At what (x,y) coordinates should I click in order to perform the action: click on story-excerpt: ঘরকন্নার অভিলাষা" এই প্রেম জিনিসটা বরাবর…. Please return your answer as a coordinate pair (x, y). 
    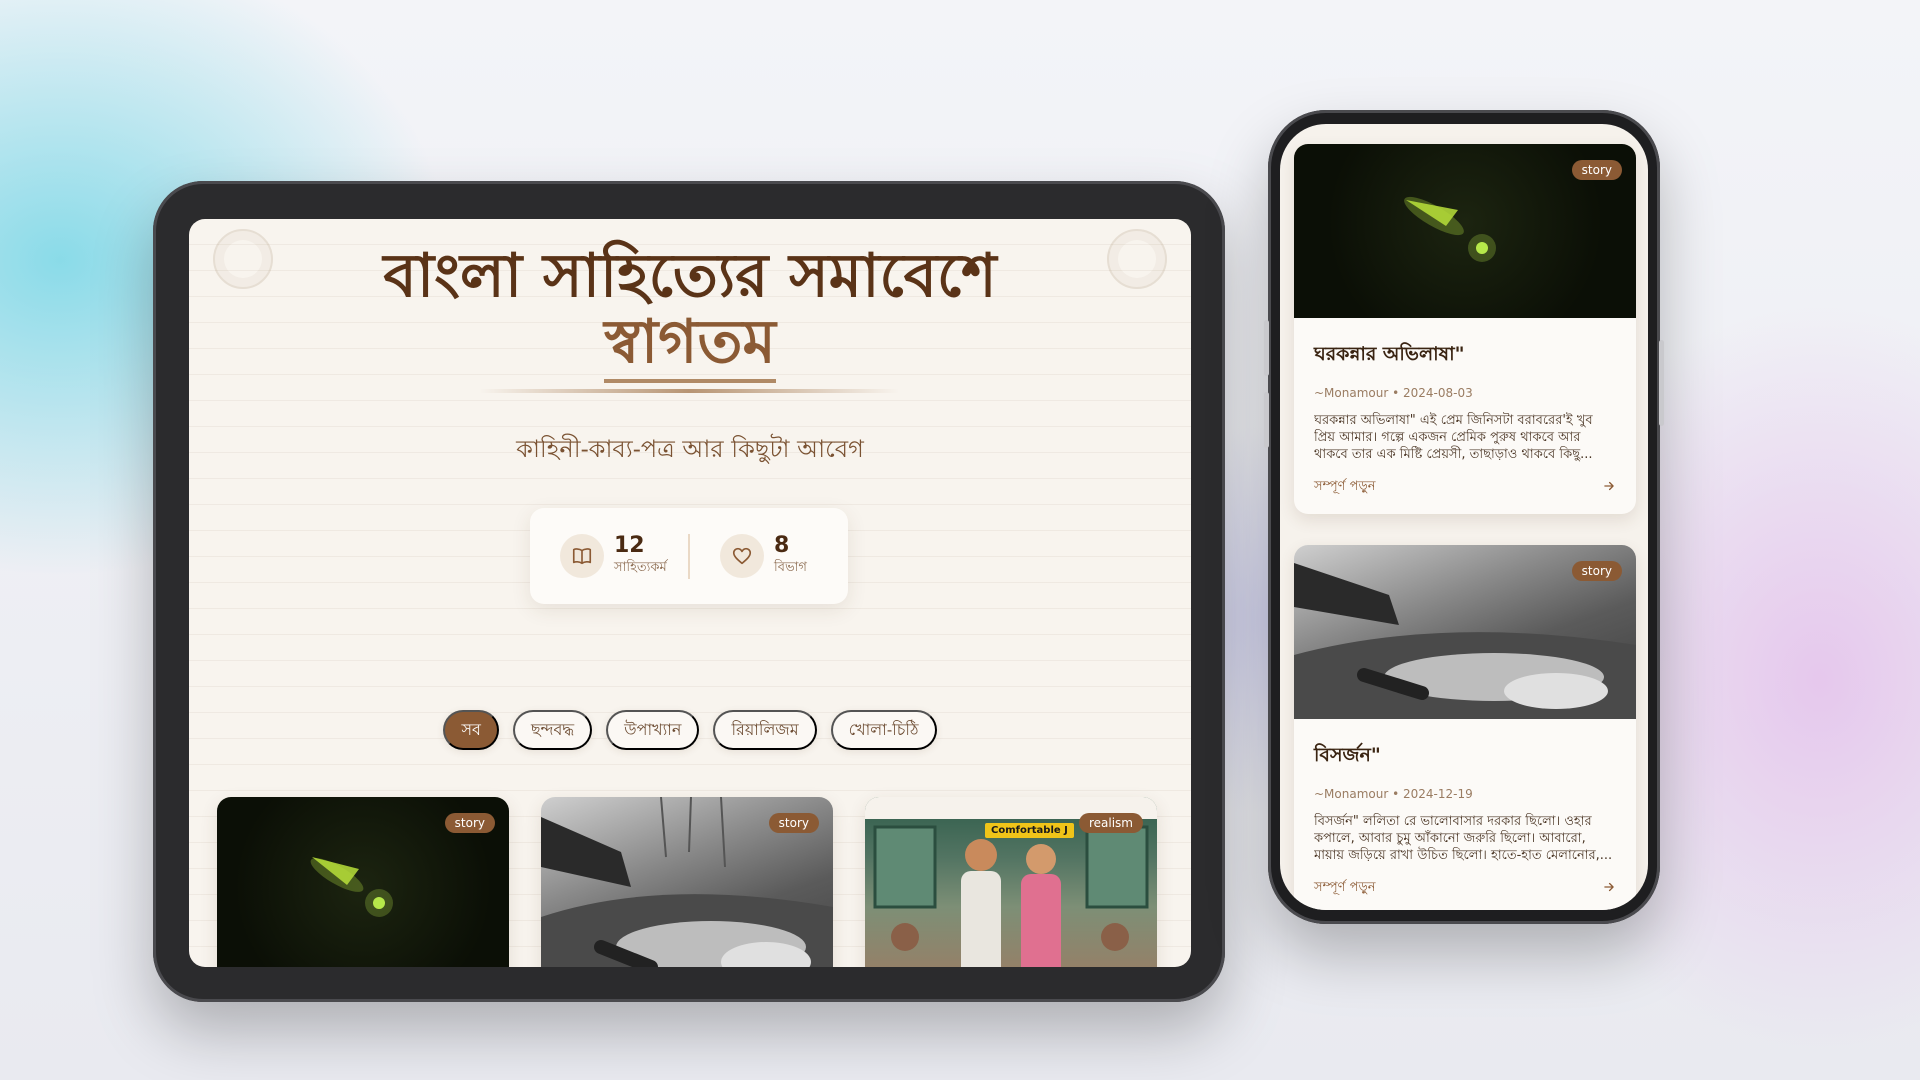
    Looking at the image, I should click on (1453, 437).